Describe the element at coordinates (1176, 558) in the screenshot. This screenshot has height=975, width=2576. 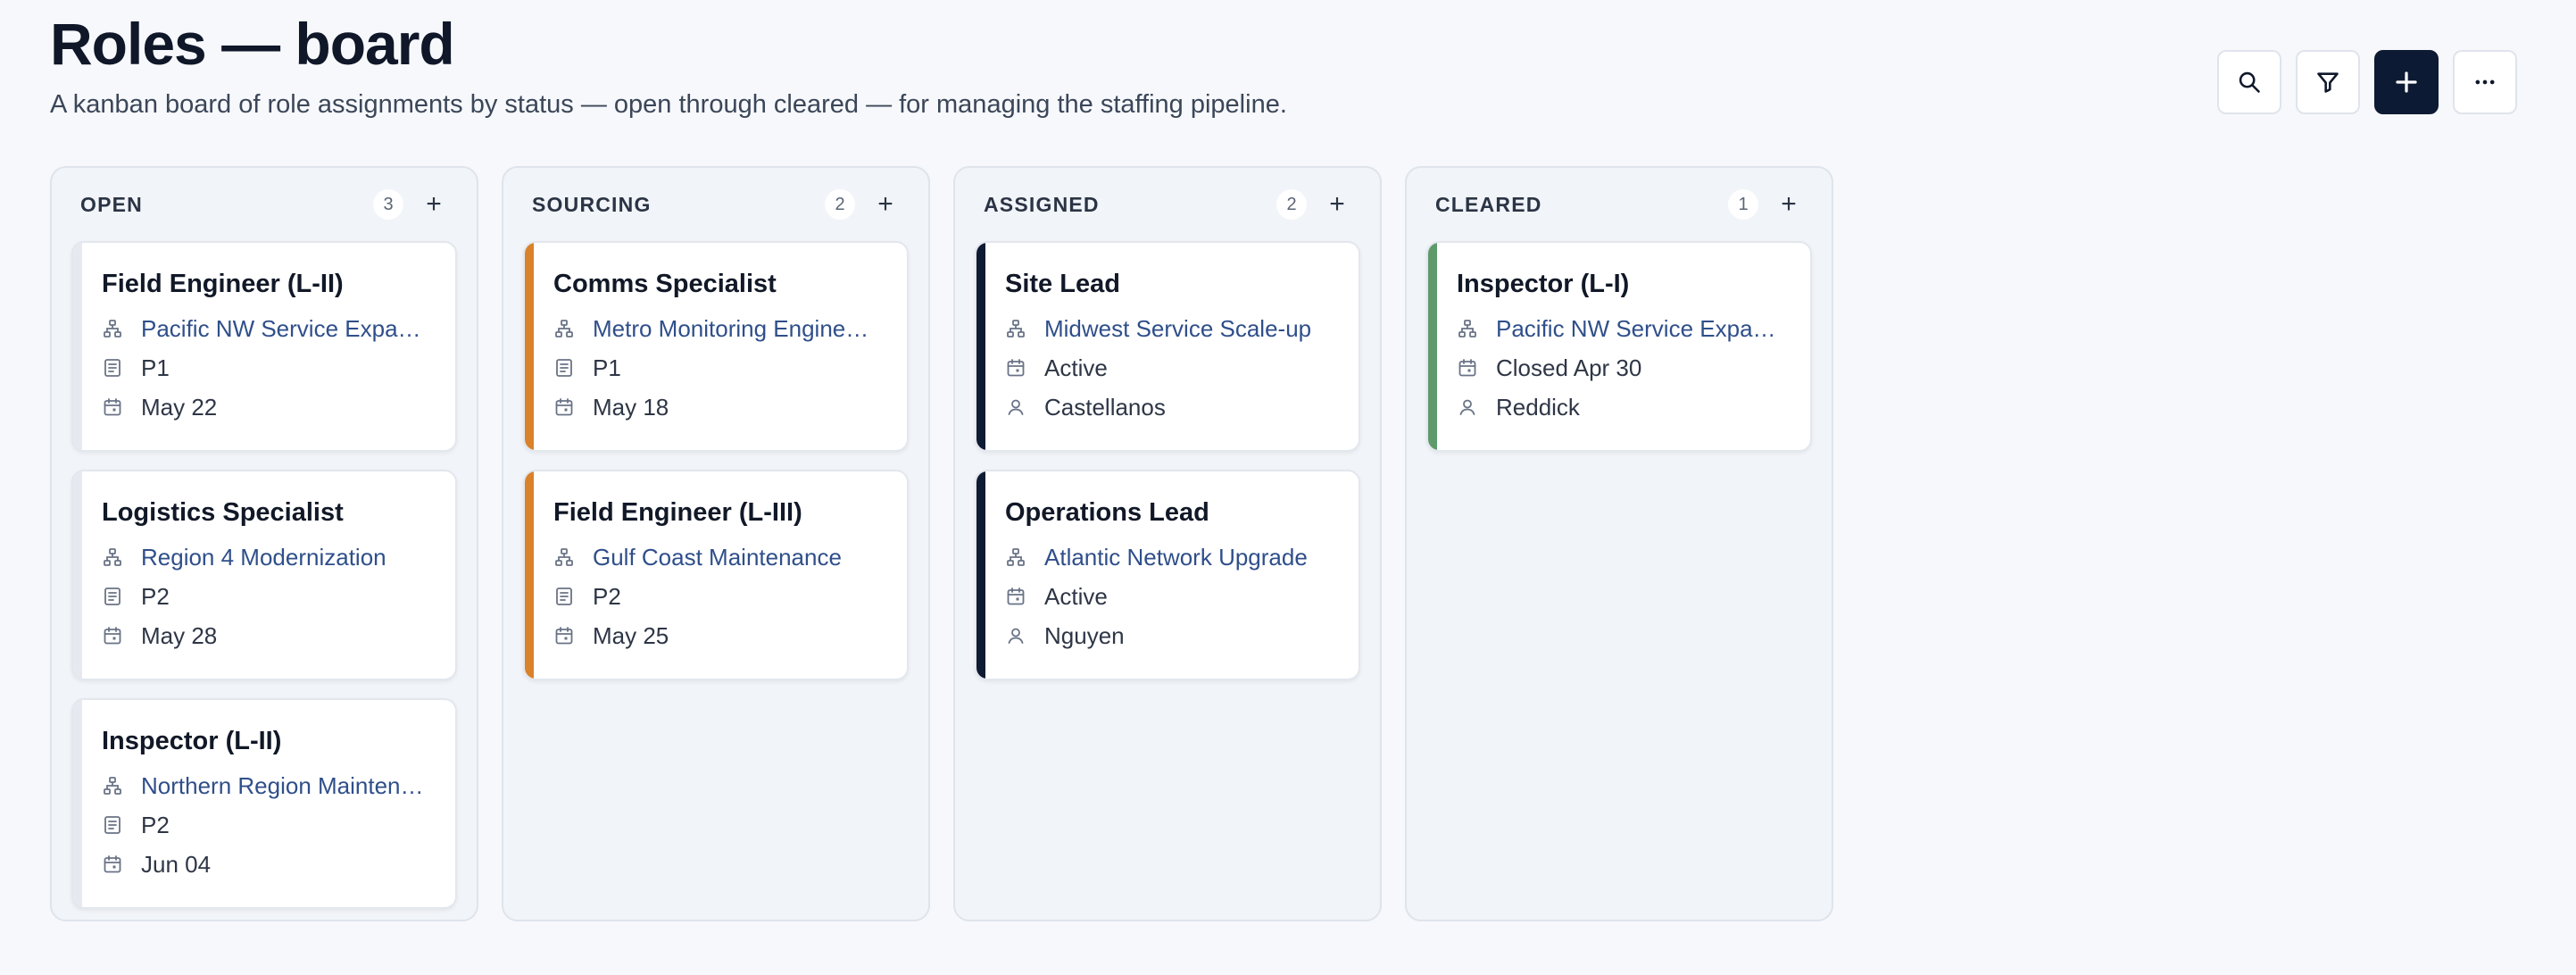
I see `project-link: Atlantic Network Upgrade` at that location.